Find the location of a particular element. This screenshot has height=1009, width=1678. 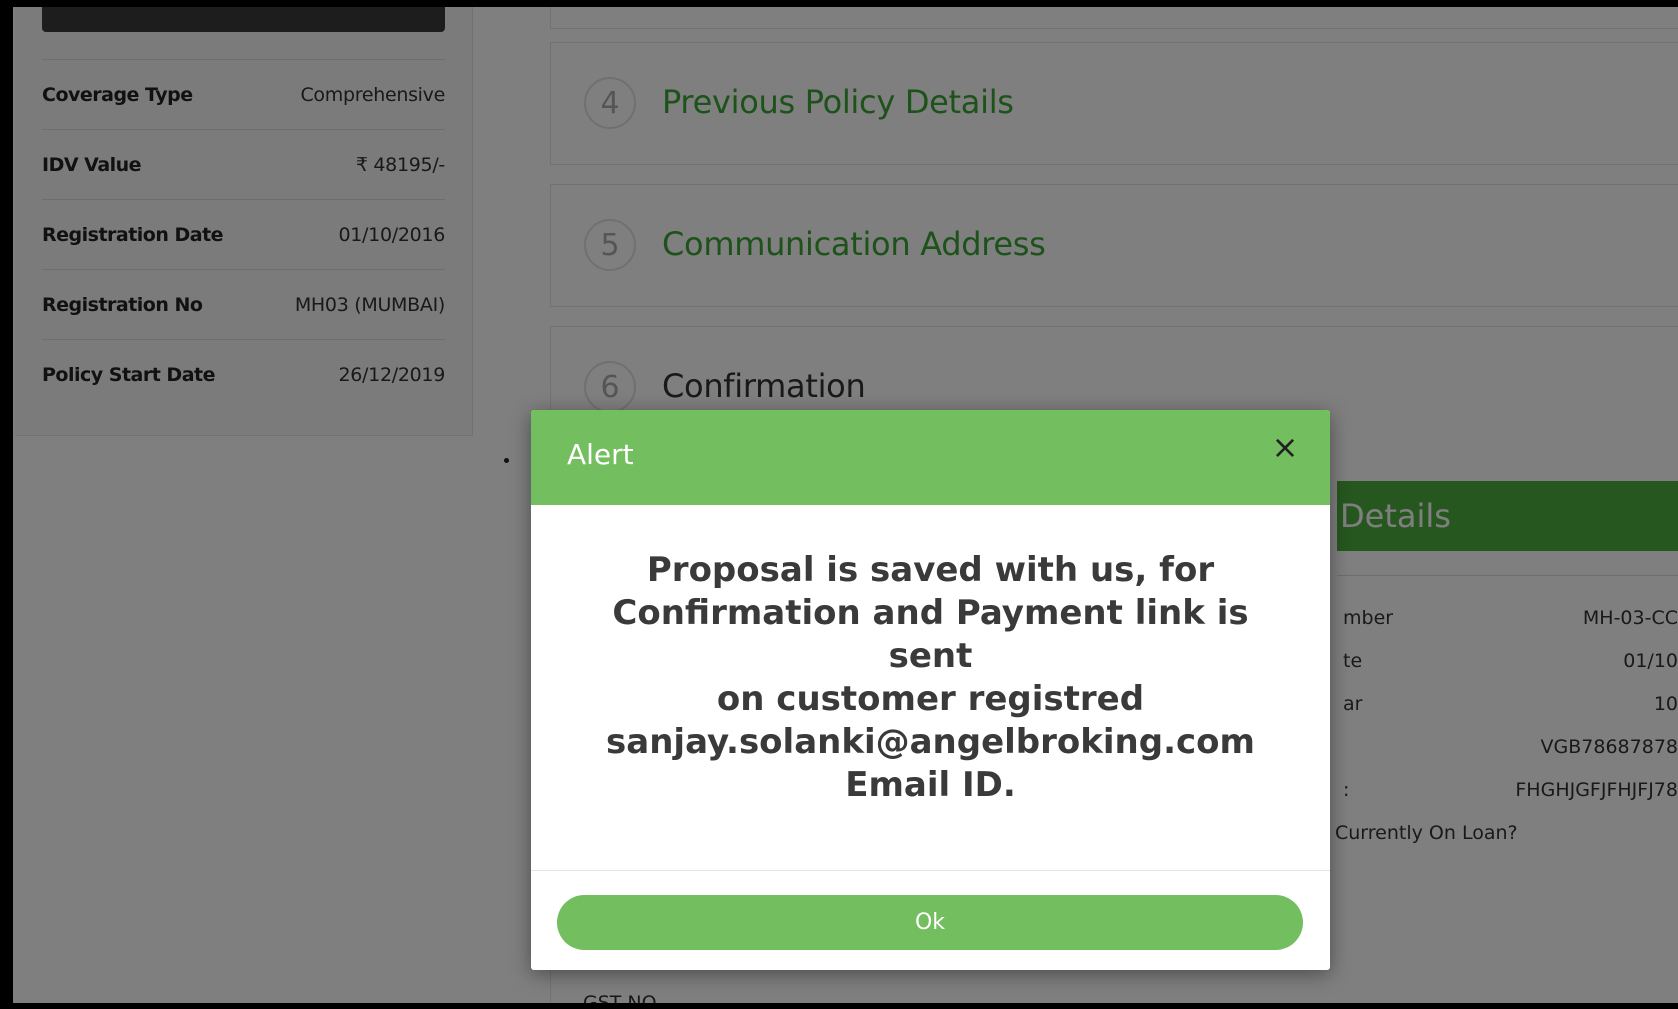

ok-button: Ok is located at coordinates (930, 922).